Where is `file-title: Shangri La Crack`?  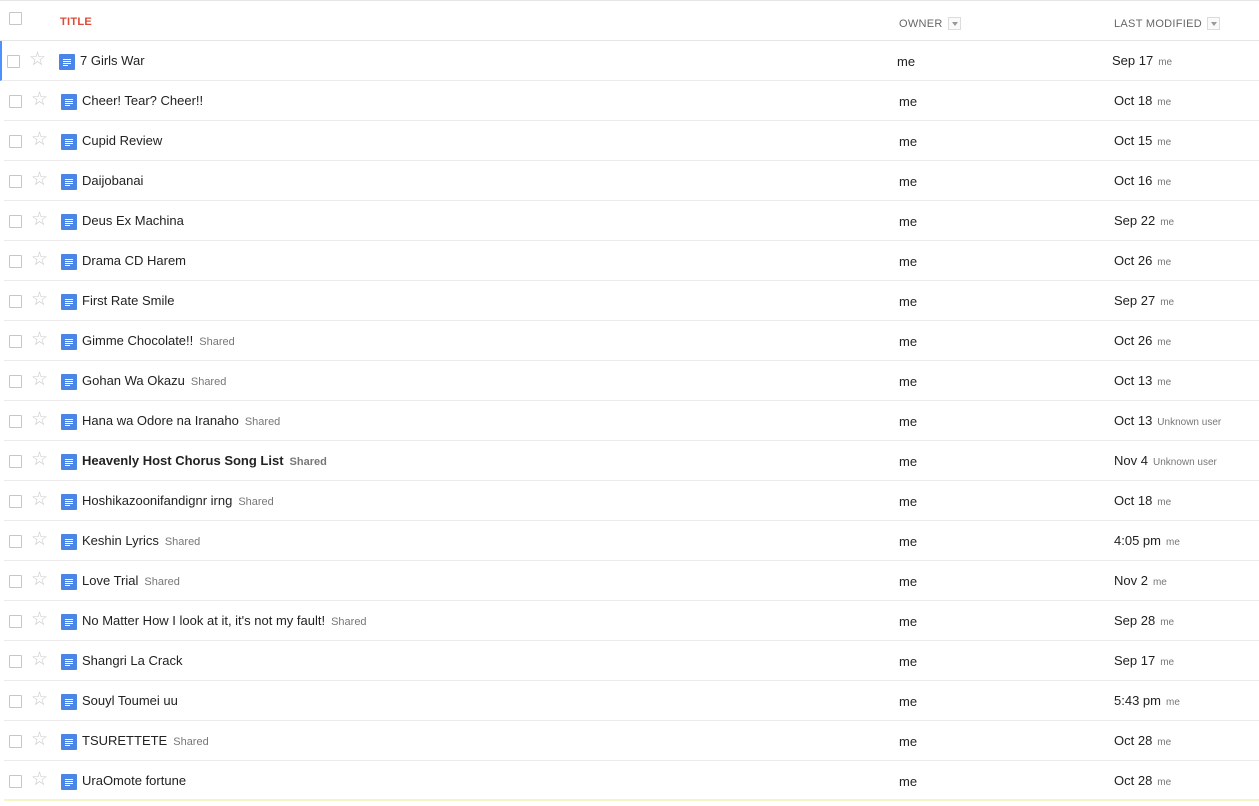 file-title: Shangri La Crack is located at coordinates (132, 660).